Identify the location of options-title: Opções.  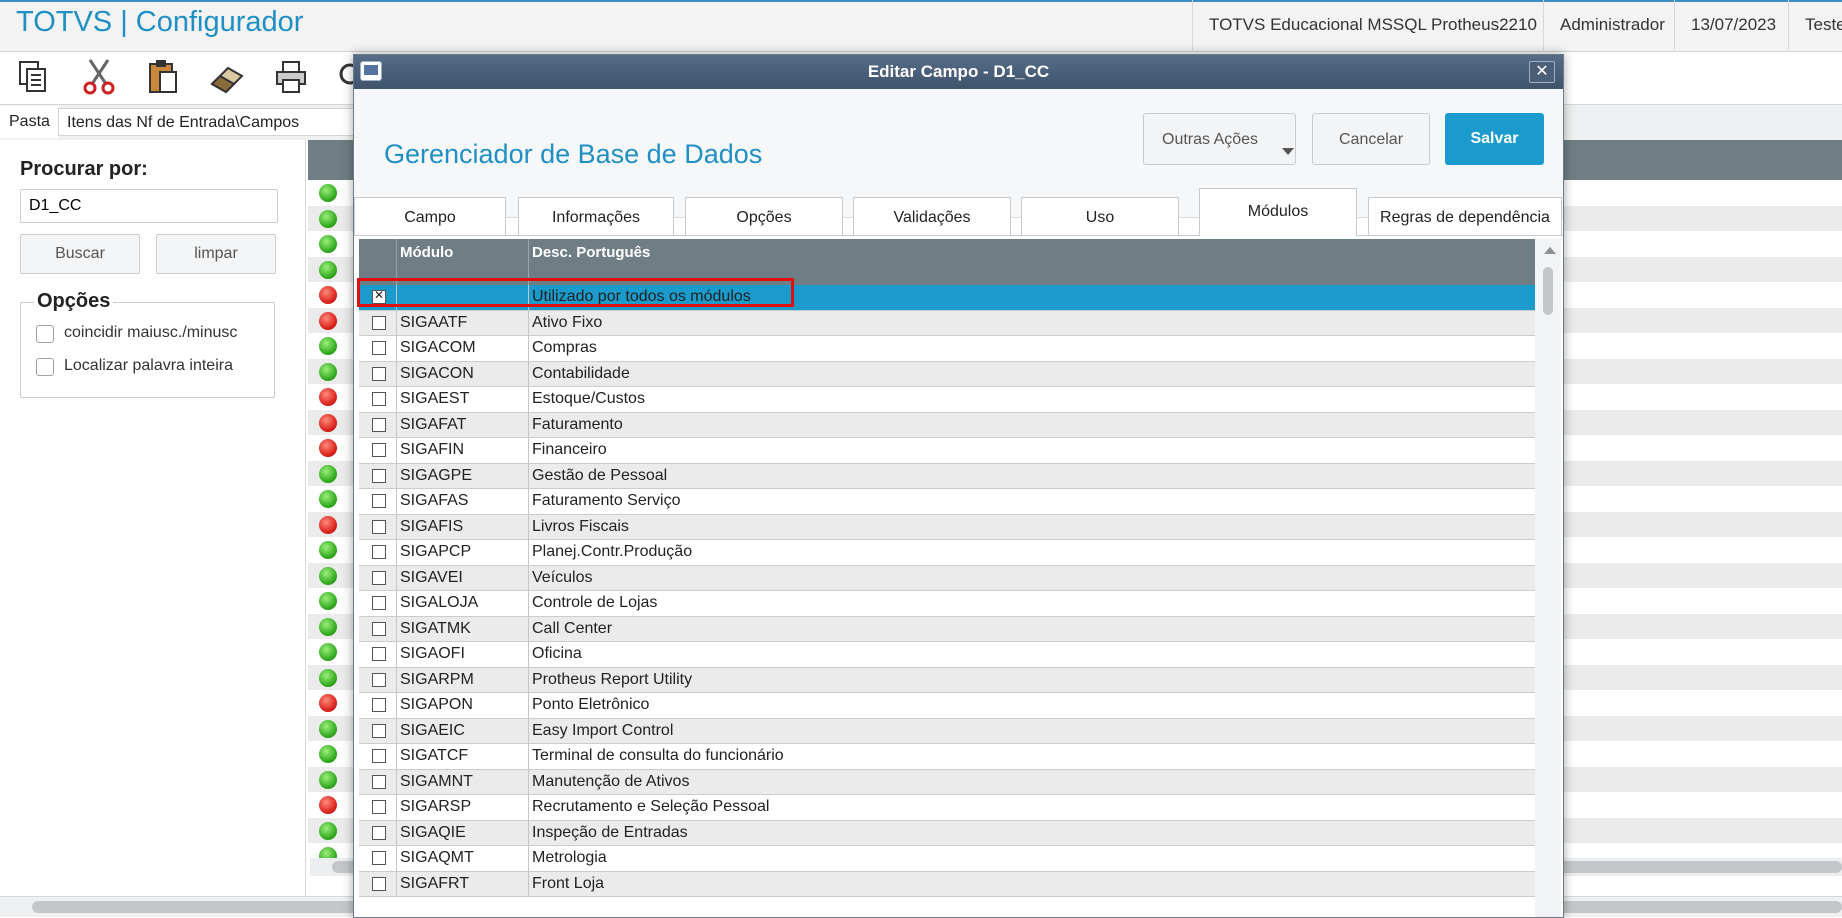
(74, 301).